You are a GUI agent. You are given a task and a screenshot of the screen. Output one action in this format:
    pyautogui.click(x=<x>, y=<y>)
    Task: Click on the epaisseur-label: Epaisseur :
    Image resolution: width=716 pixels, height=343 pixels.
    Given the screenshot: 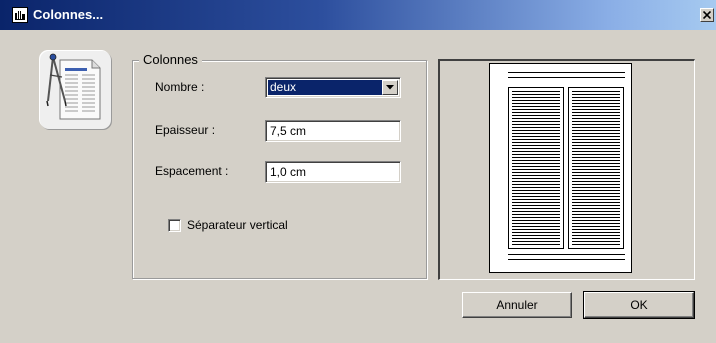 What is the action you would take?
    pyautogui.click(x=185, y=130)
    